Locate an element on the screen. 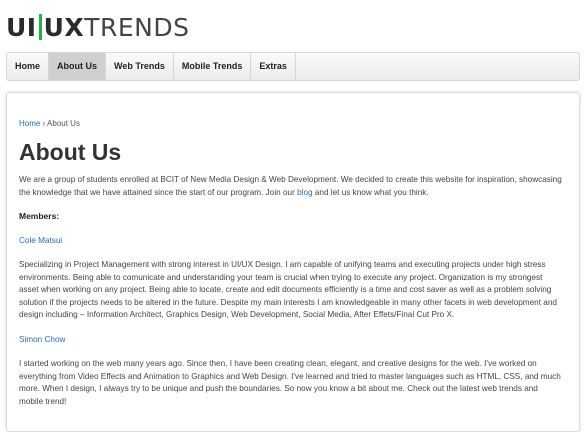 The height and width of the screenshot is (432, 587). member-name-simon: Simon Chow is located at coordinates (291, 340).